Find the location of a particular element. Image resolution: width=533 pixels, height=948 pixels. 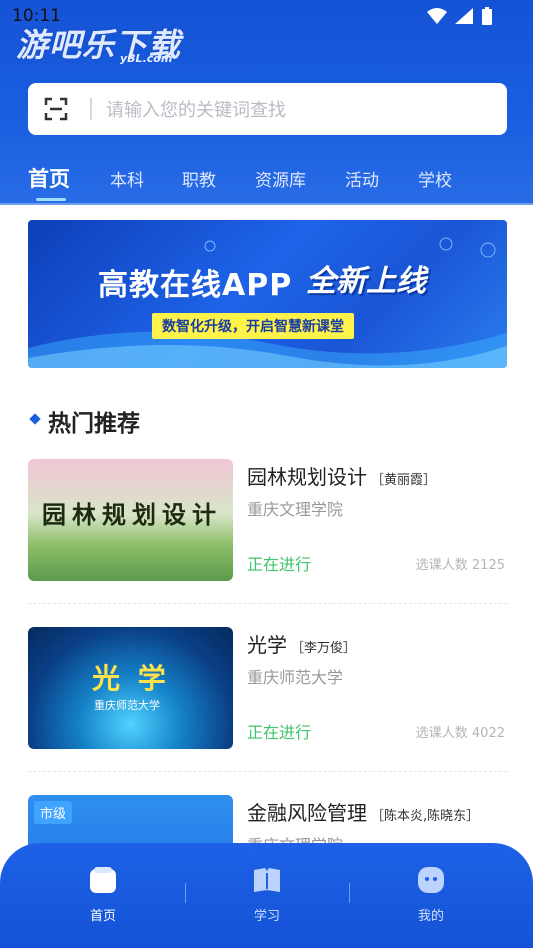

banner-title: 高教在线APP is located at coordinates (195, 285).